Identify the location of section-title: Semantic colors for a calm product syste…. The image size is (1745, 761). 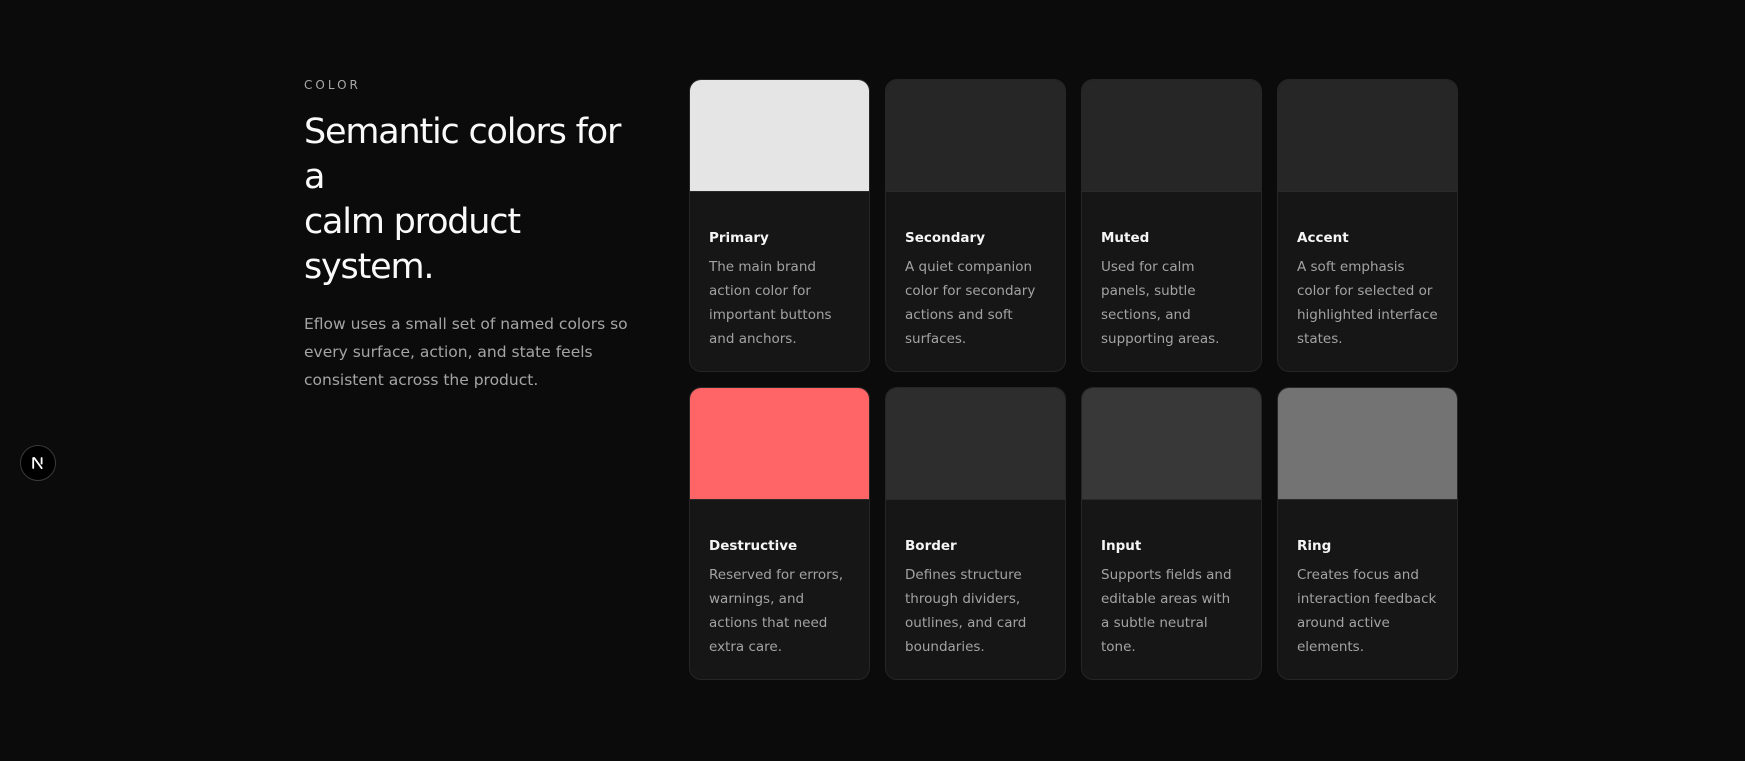
(474, 200).